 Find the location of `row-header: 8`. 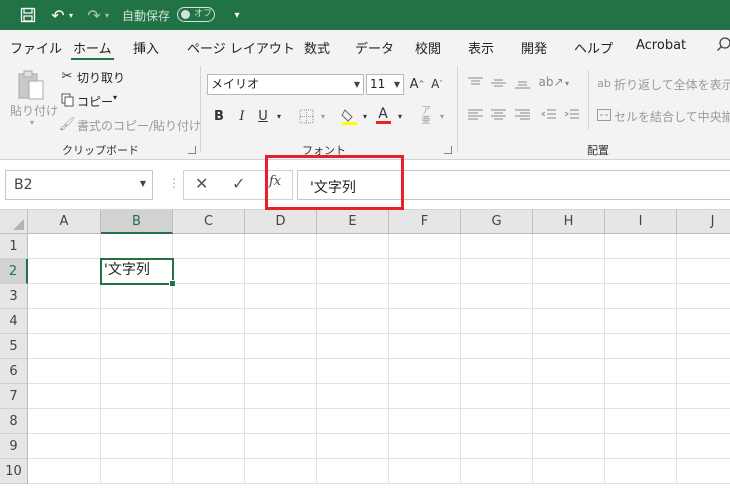

row-header: 8 is located at coordinates (14, 421).